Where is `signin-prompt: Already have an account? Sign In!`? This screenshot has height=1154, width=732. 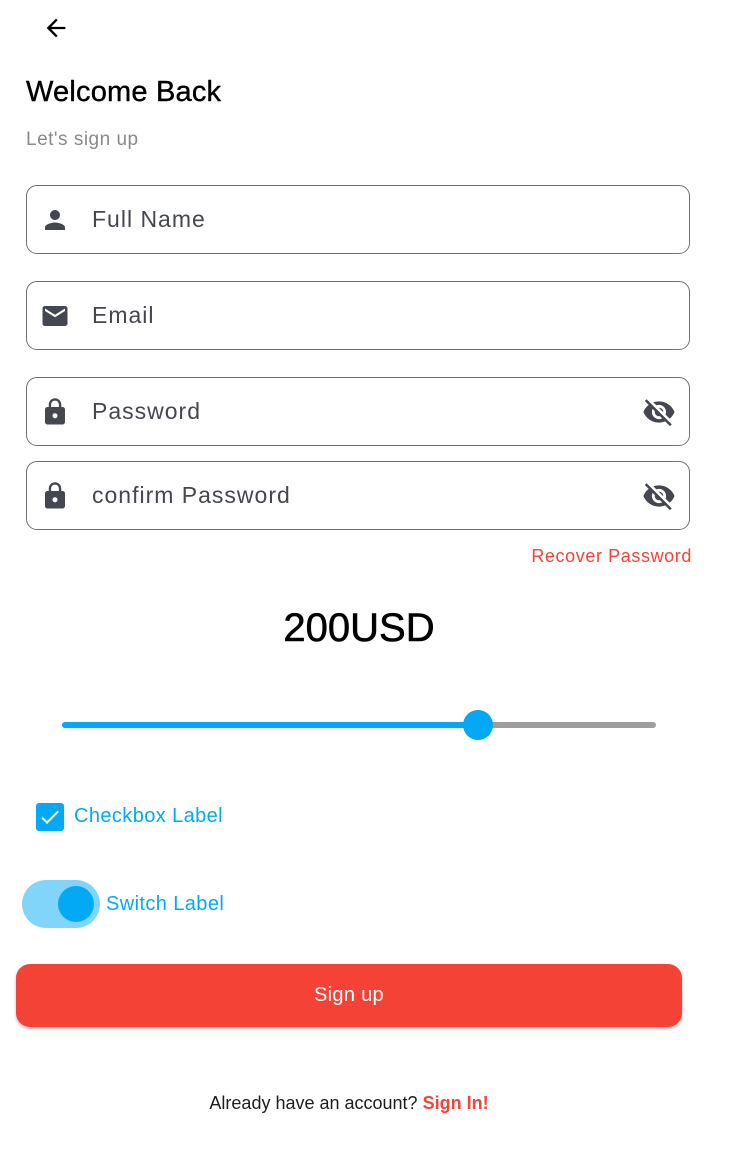 signin-prompt: Already have an account? Sign In! is located at coordinates (349, 1103).